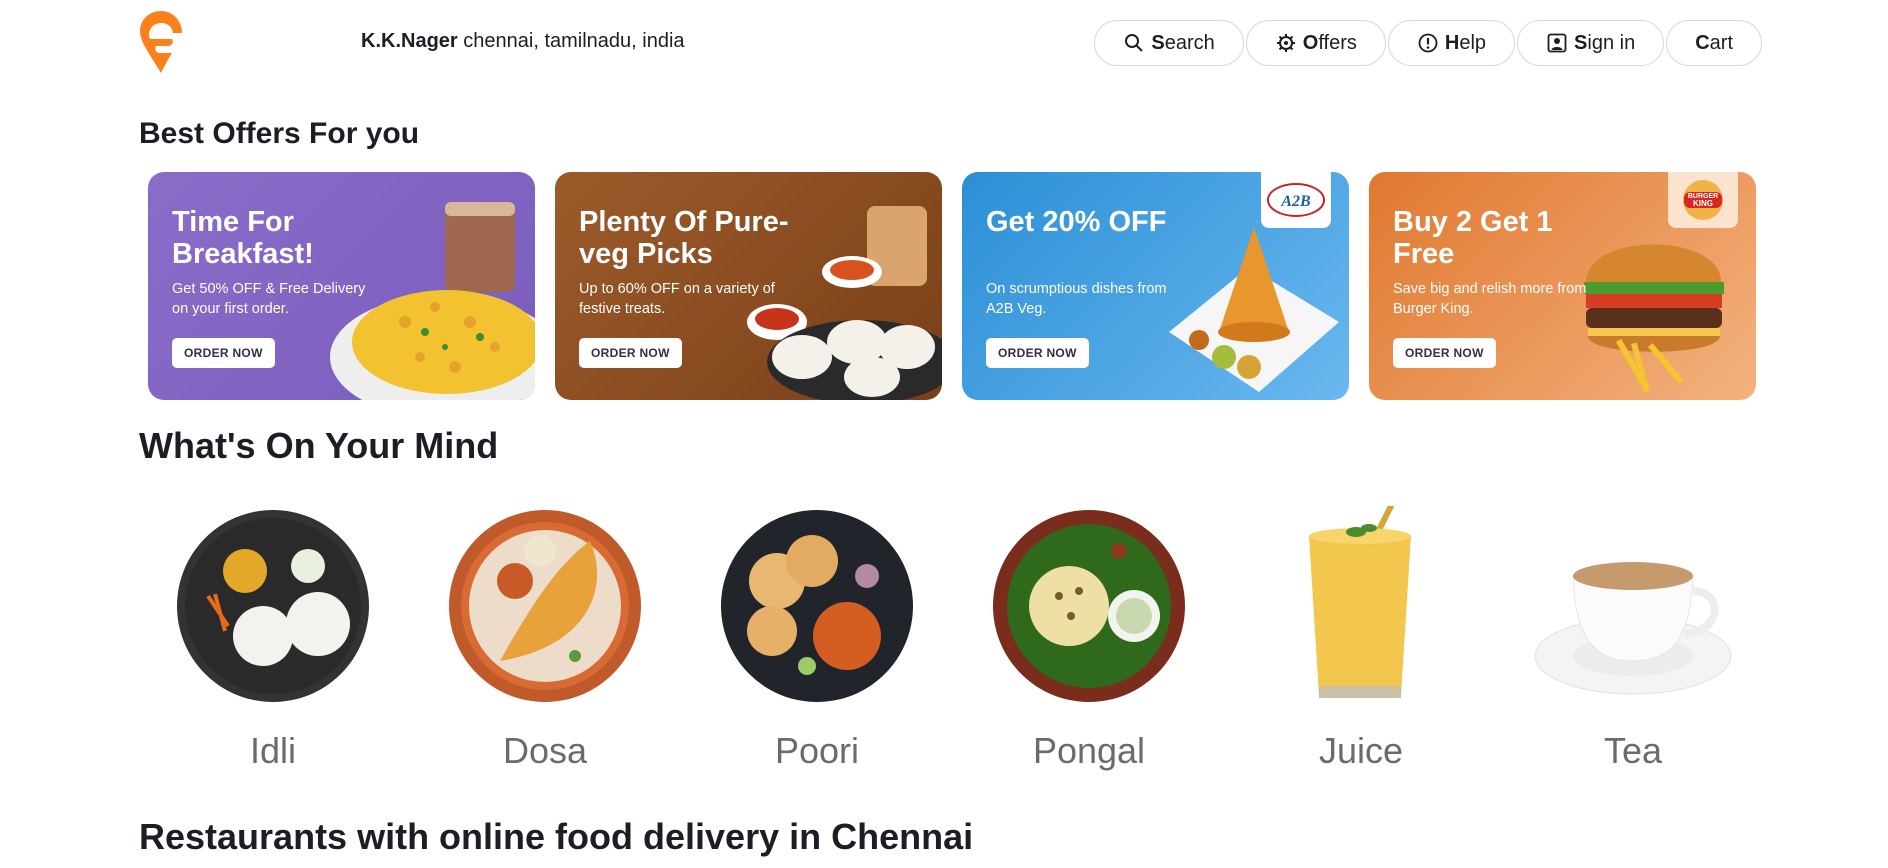  I want to click on nav-cart-label: Cart, so click(1714, 42).